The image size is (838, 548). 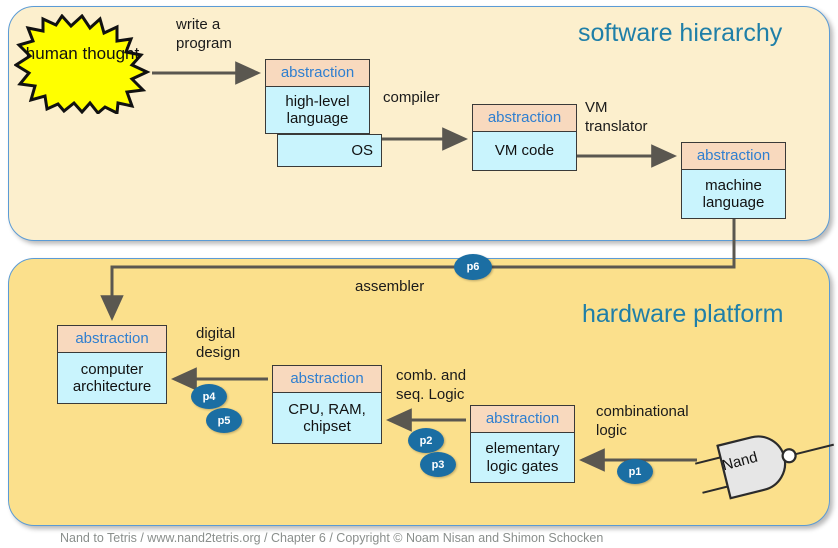 I want to click on box-machine-language: abstraction machine language, so click(x=733, y=180).